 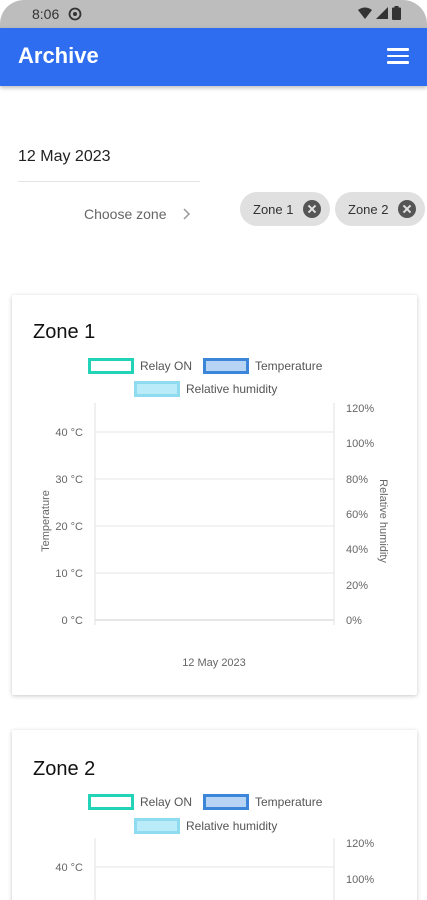 I want to click on choose-zone-button: Choose zone, so click(x=137, y=214).